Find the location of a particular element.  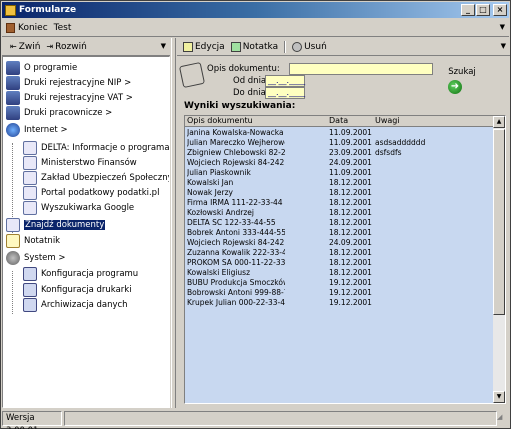

delete-button: Usuń is located at coordinates (309, 46).